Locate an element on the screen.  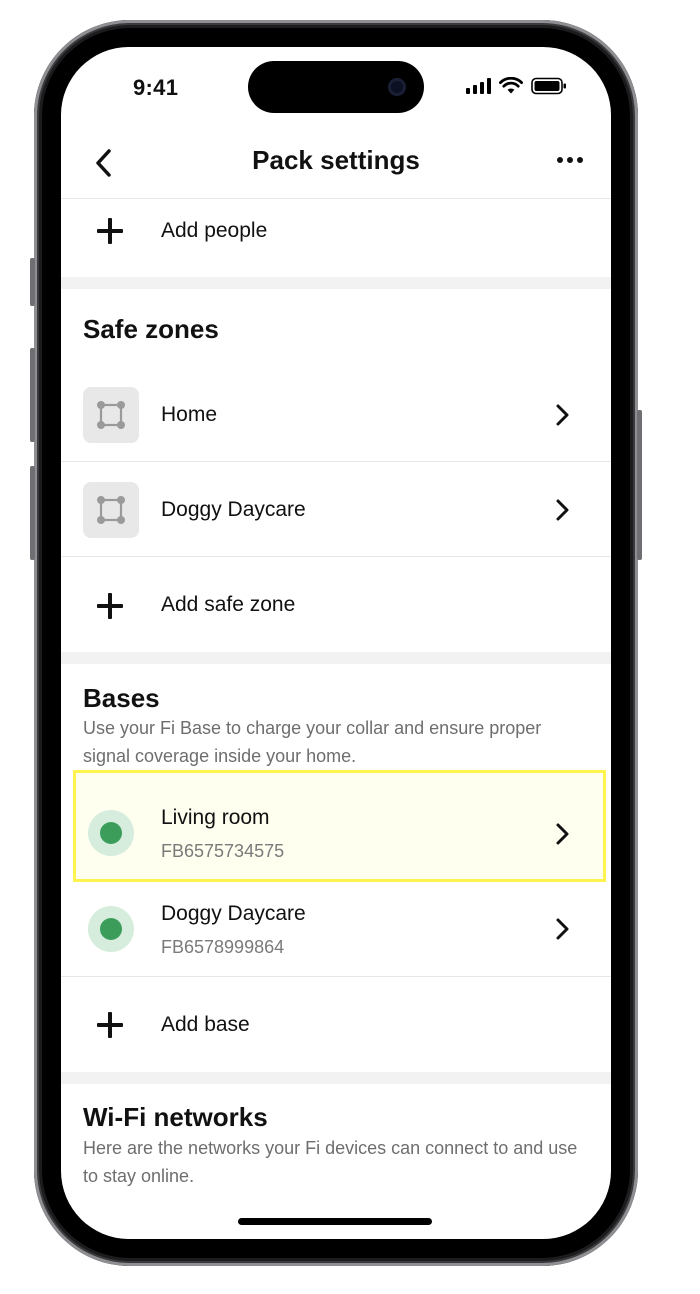
add-safe-zone-button: Add safe zone is located at coordinates (336, 604).